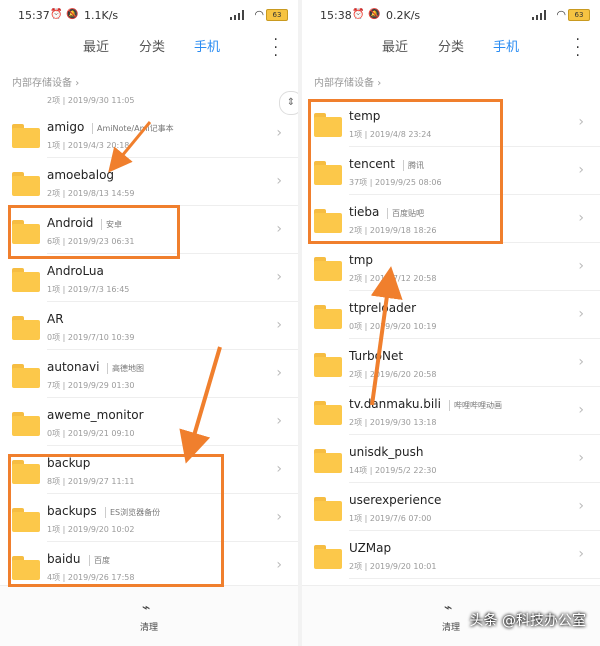 The height and width of the screenshot is (646, 600). What do you see at coordinates (200, 405) in the screenshot?
I see `arrow-backup` at bounding box center [200, 405].